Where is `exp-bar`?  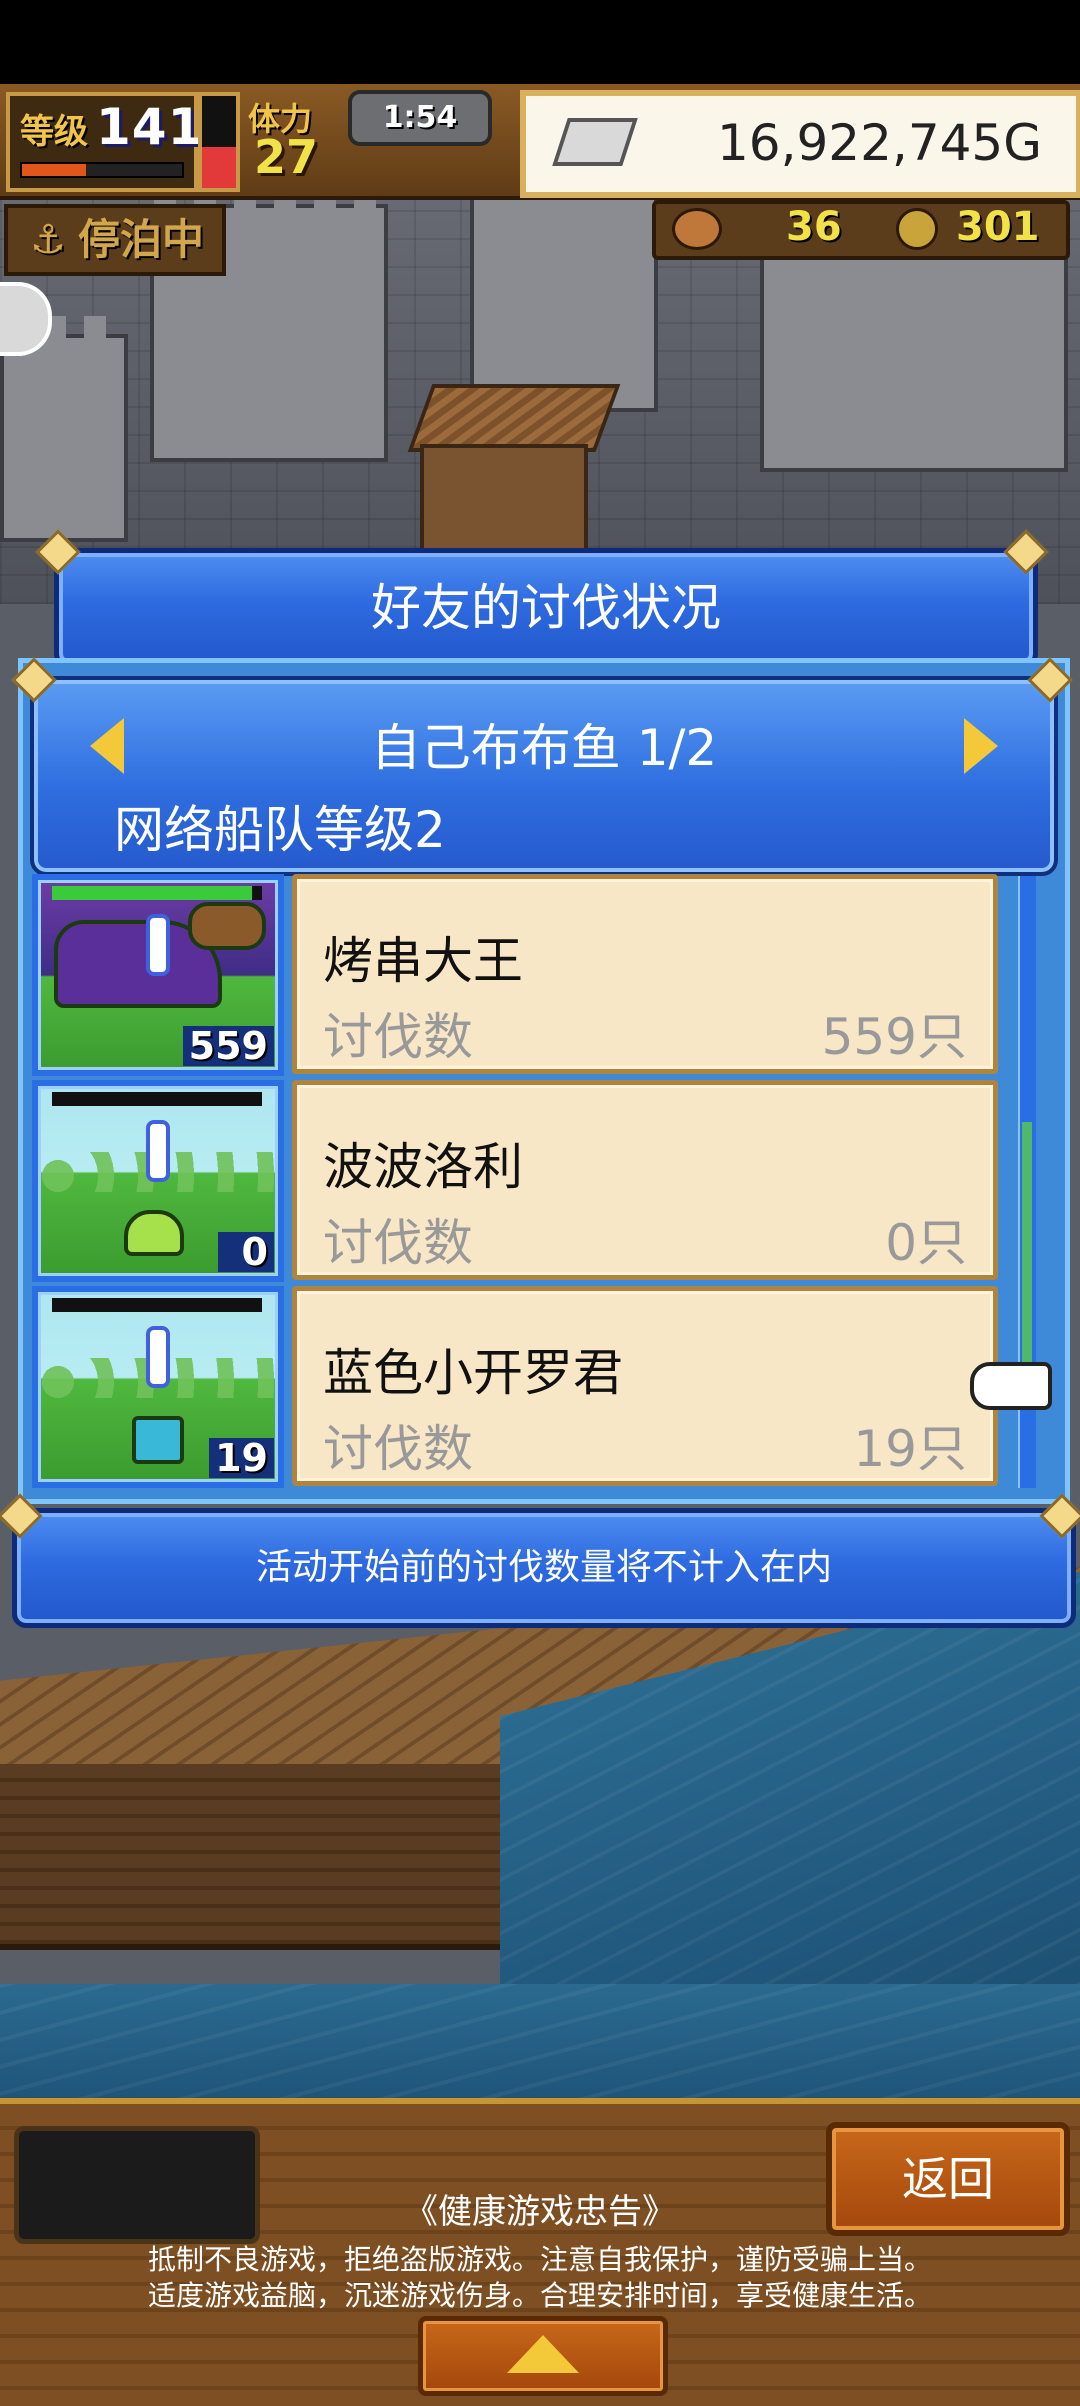 exp-bar is located at coordinates (102, 170).